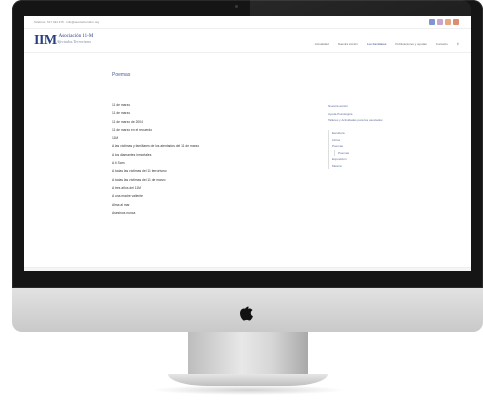 The height and width of the screenshot is (419, 483). I want to click on list-item: A todas las víctimas del 11 de marzo, so click(202, 180).